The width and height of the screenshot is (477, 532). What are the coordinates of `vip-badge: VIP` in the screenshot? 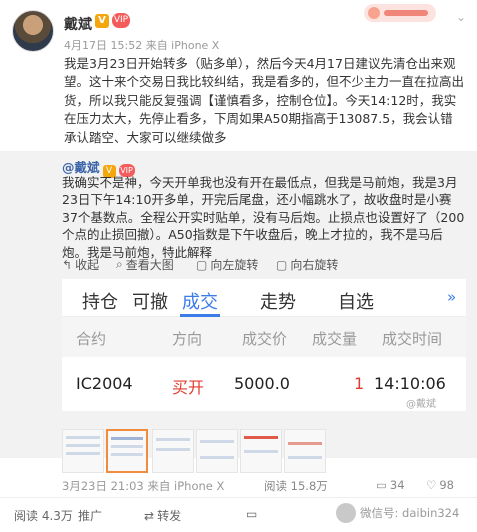 It's located at (121, 20).